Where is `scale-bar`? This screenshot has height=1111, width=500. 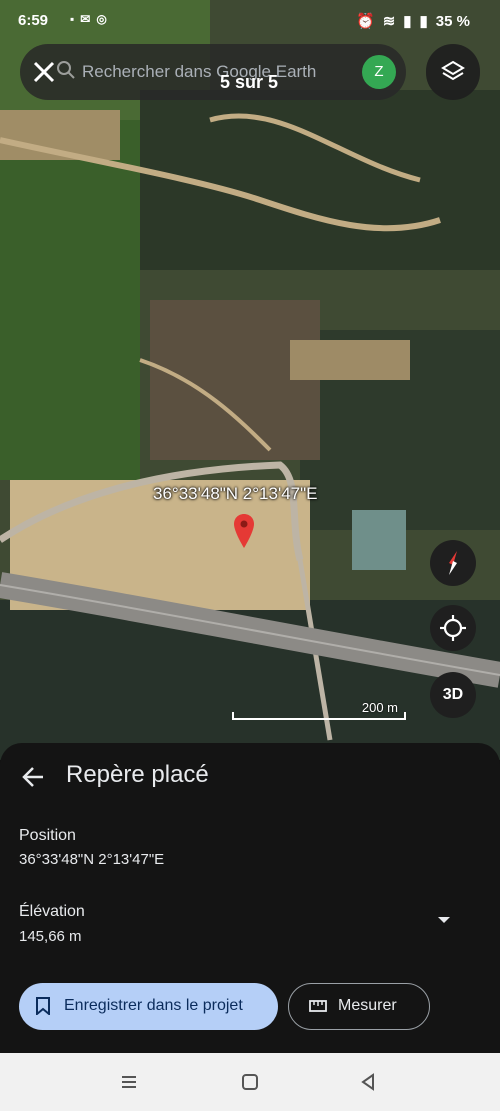
scale-bar is located at coordinates (319, 716).